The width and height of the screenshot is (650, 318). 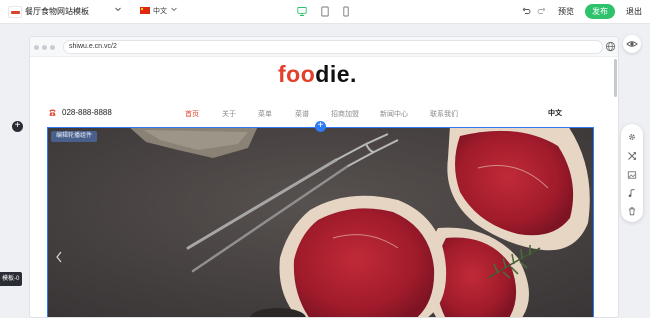 I want to click on add-section-button: +, so click(x=17, y=126).